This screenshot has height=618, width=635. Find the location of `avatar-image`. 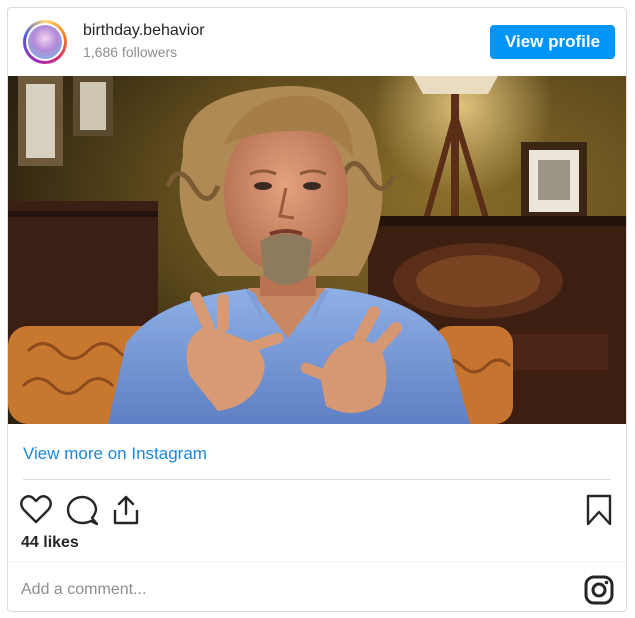

avatar-image is located at coordinates (45, 42).